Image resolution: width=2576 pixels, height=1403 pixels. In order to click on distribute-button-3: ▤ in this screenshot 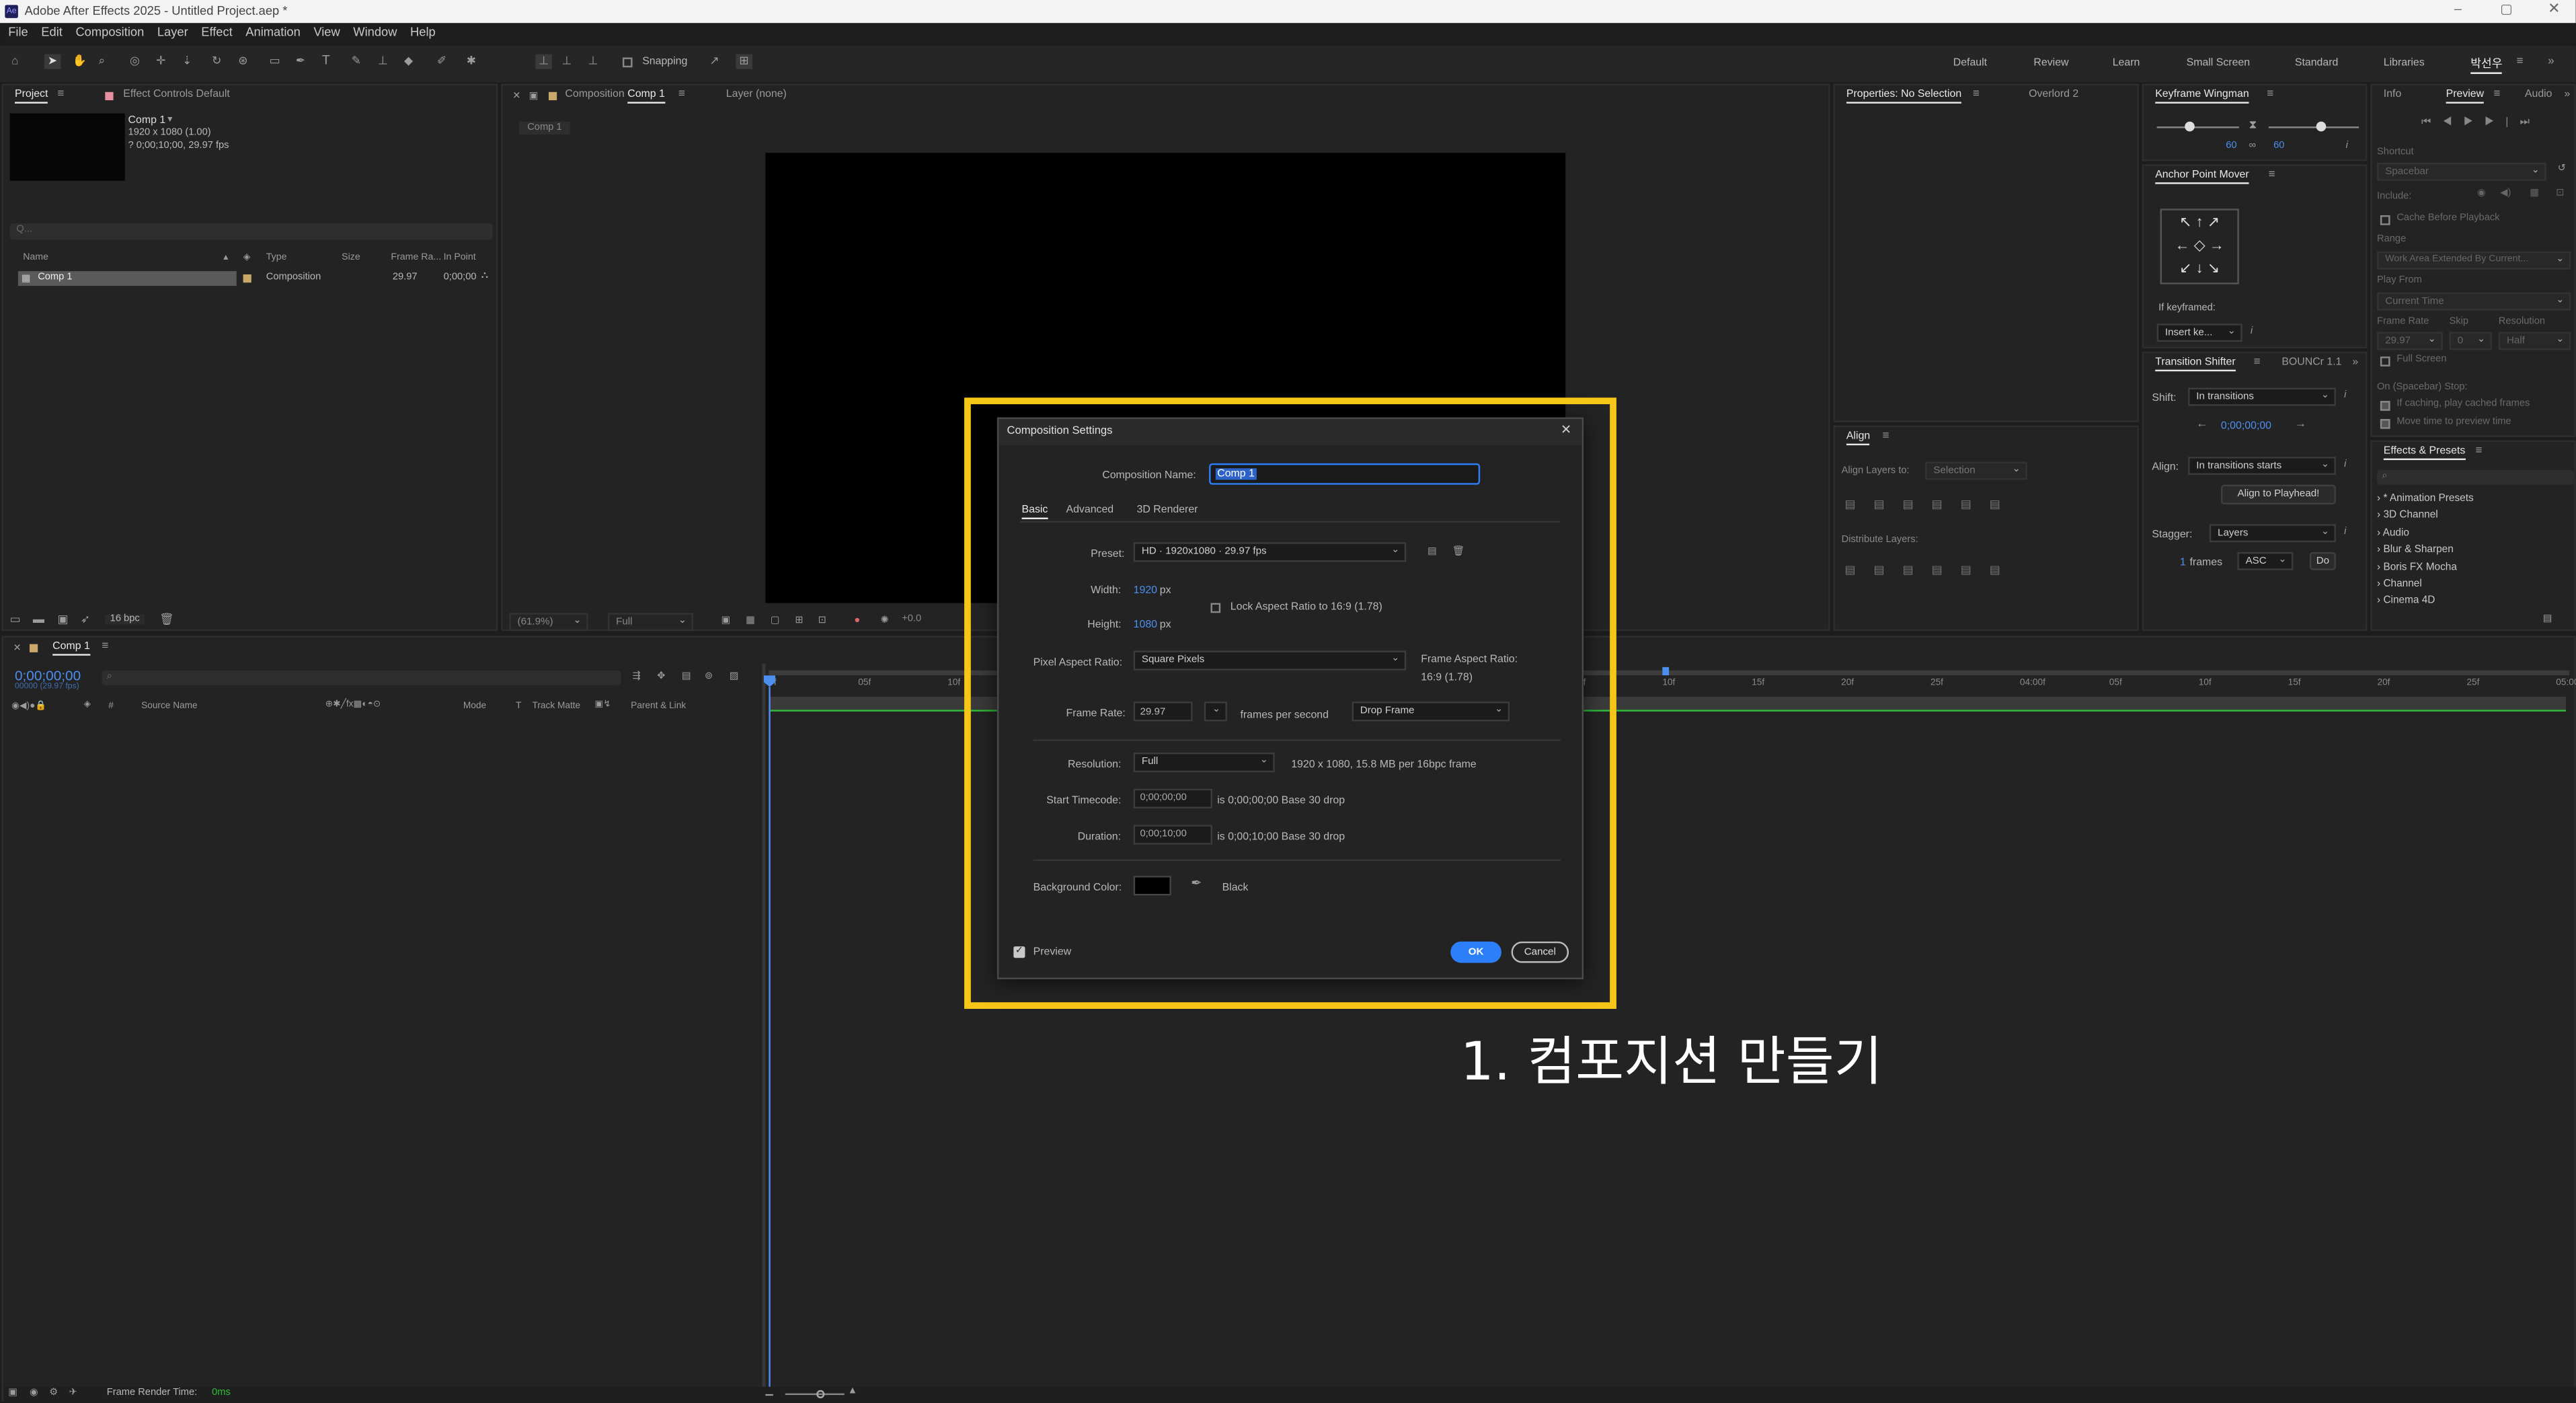, I will do `click(1918, 571)`.